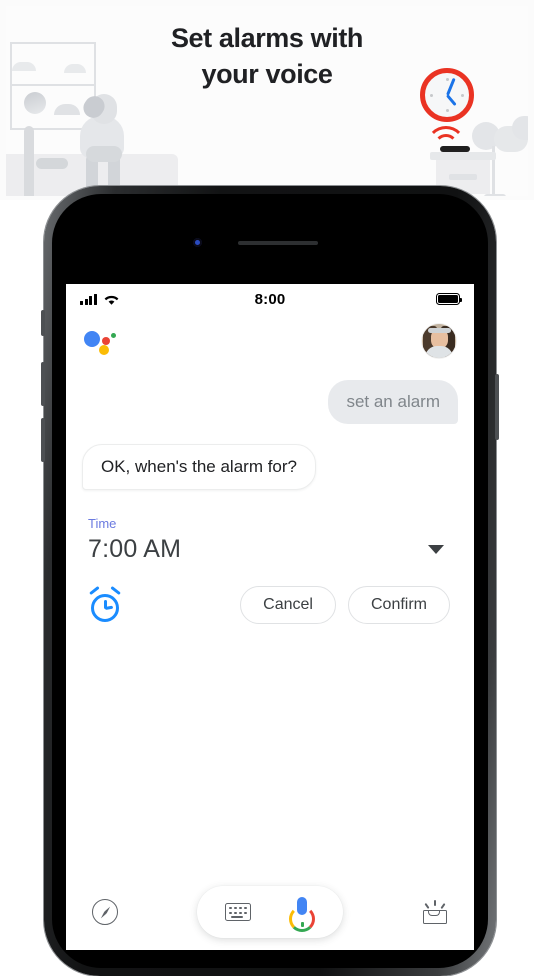 This screenshot has width=534, height=976. I want to click on status-bar: 8:00, so click(270, 299).